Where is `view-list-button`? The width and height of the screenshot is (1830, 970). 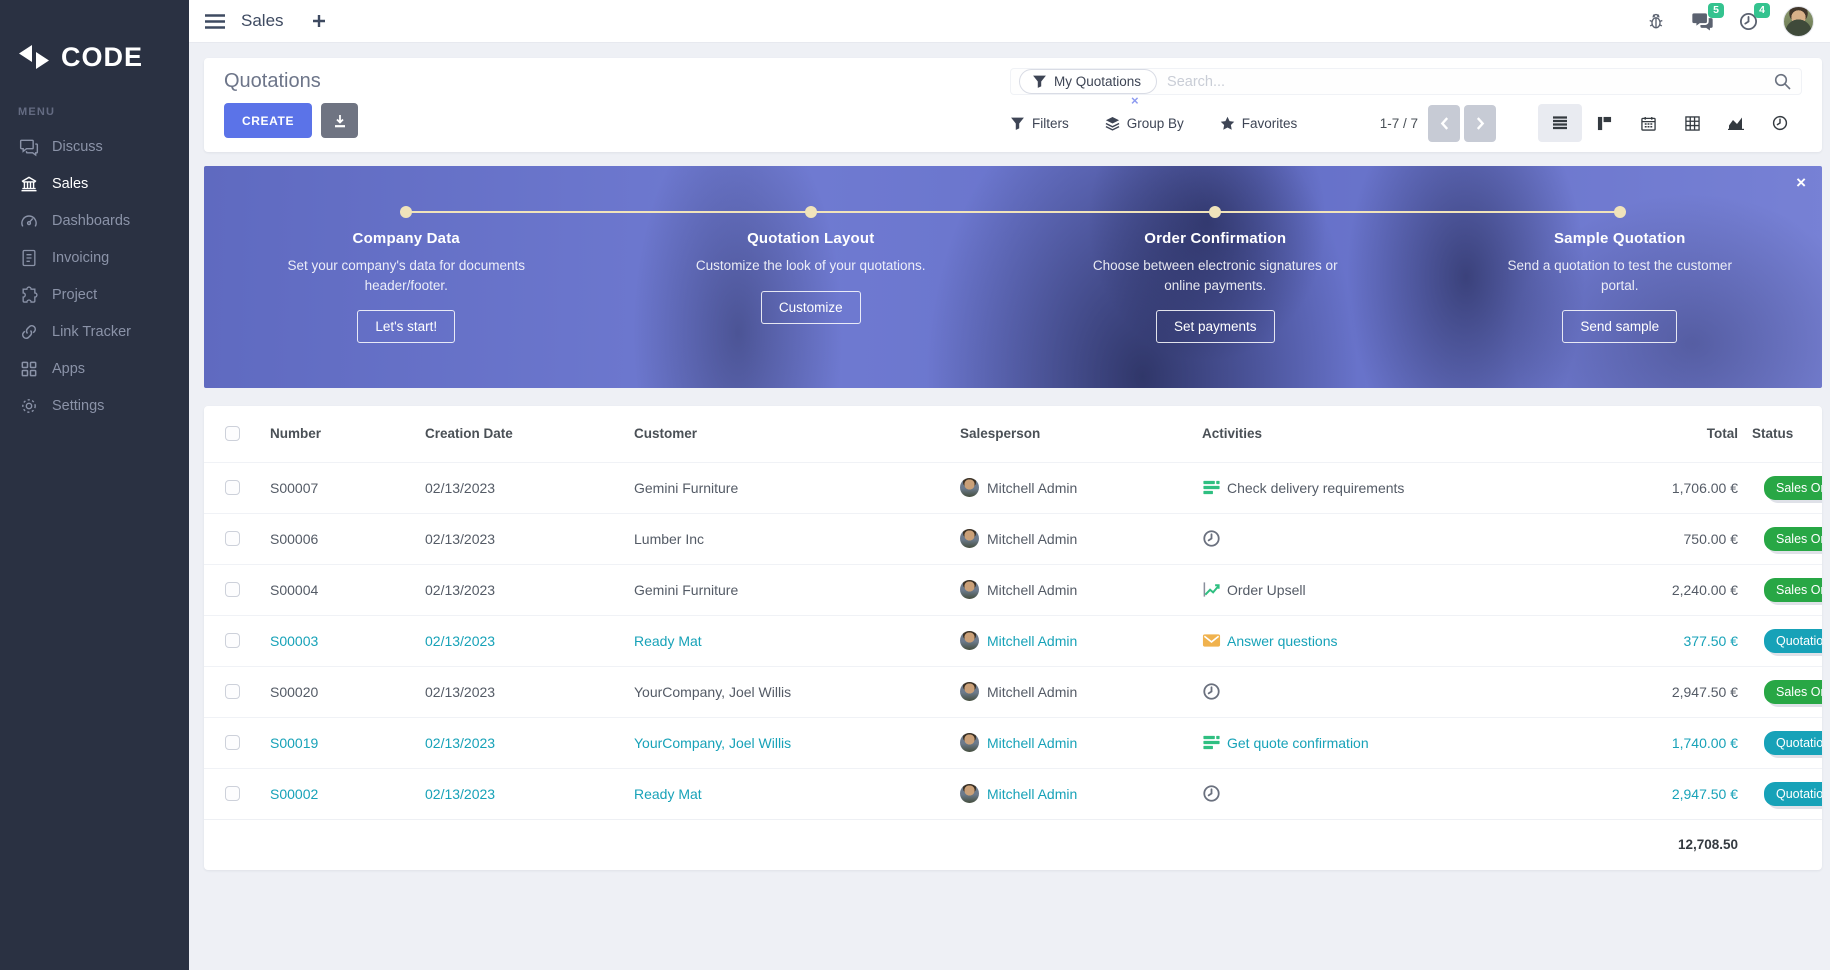
view-list-button is located at coordinates (1560, 123).